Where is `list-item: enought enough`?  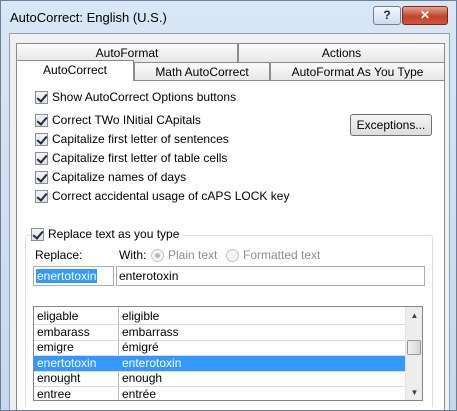
list-item: enought enough is located at coordinates (224, 379).